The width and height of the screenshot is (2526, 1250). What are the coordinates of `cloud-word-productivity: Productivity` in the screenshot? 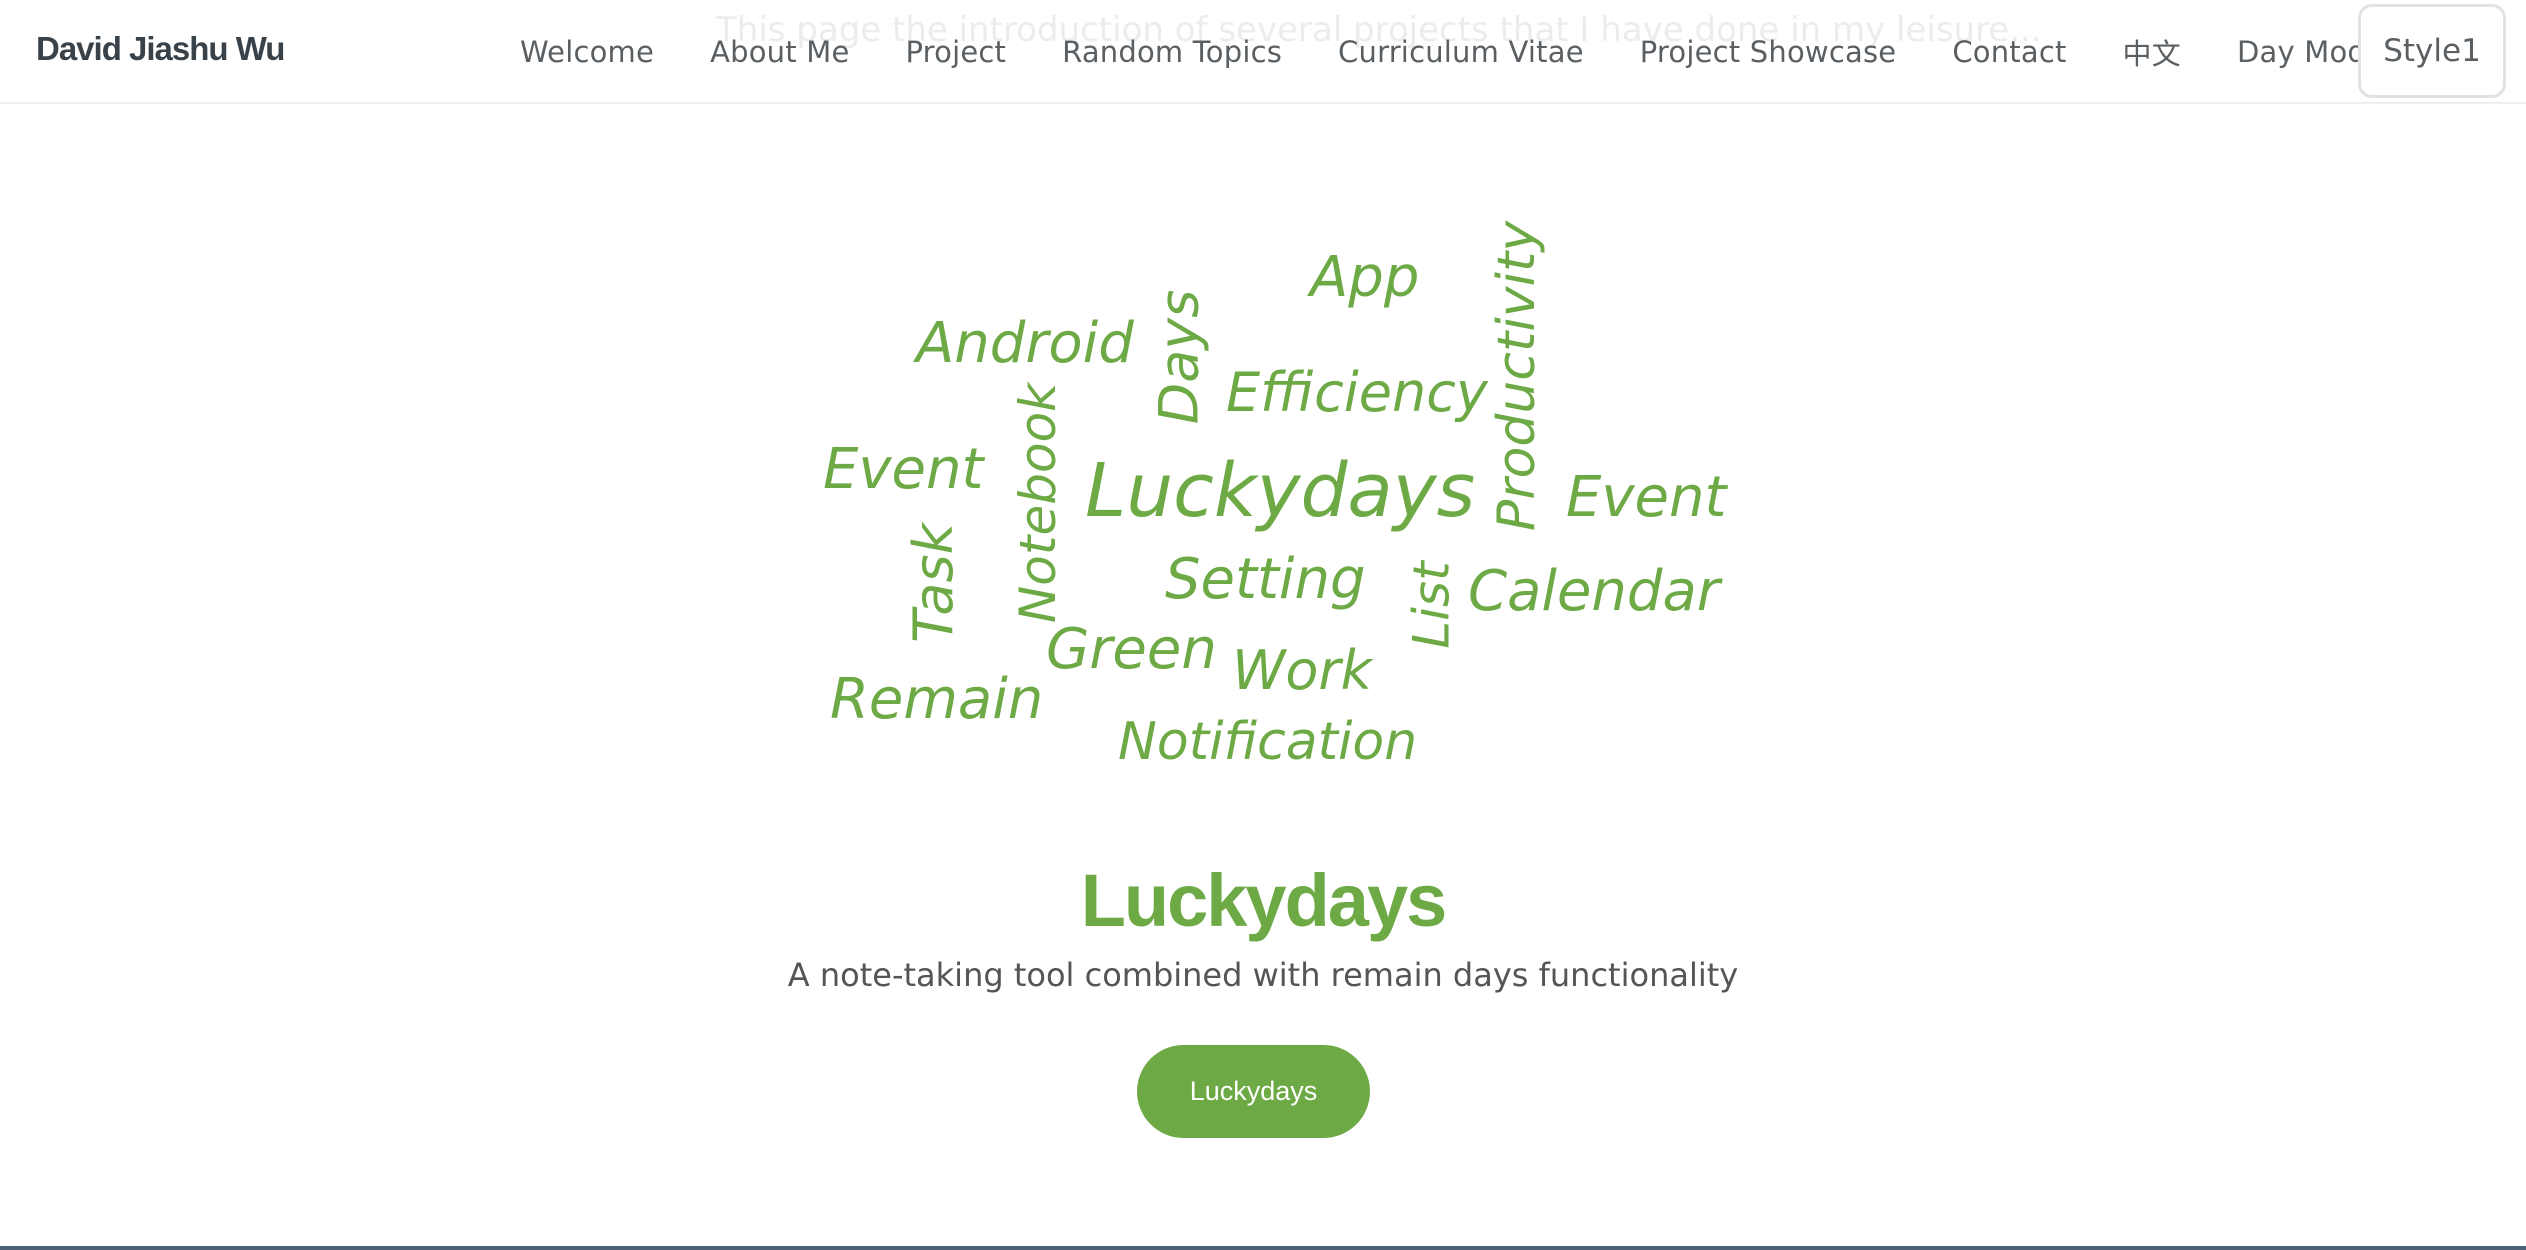 It's located at (1517, 376).